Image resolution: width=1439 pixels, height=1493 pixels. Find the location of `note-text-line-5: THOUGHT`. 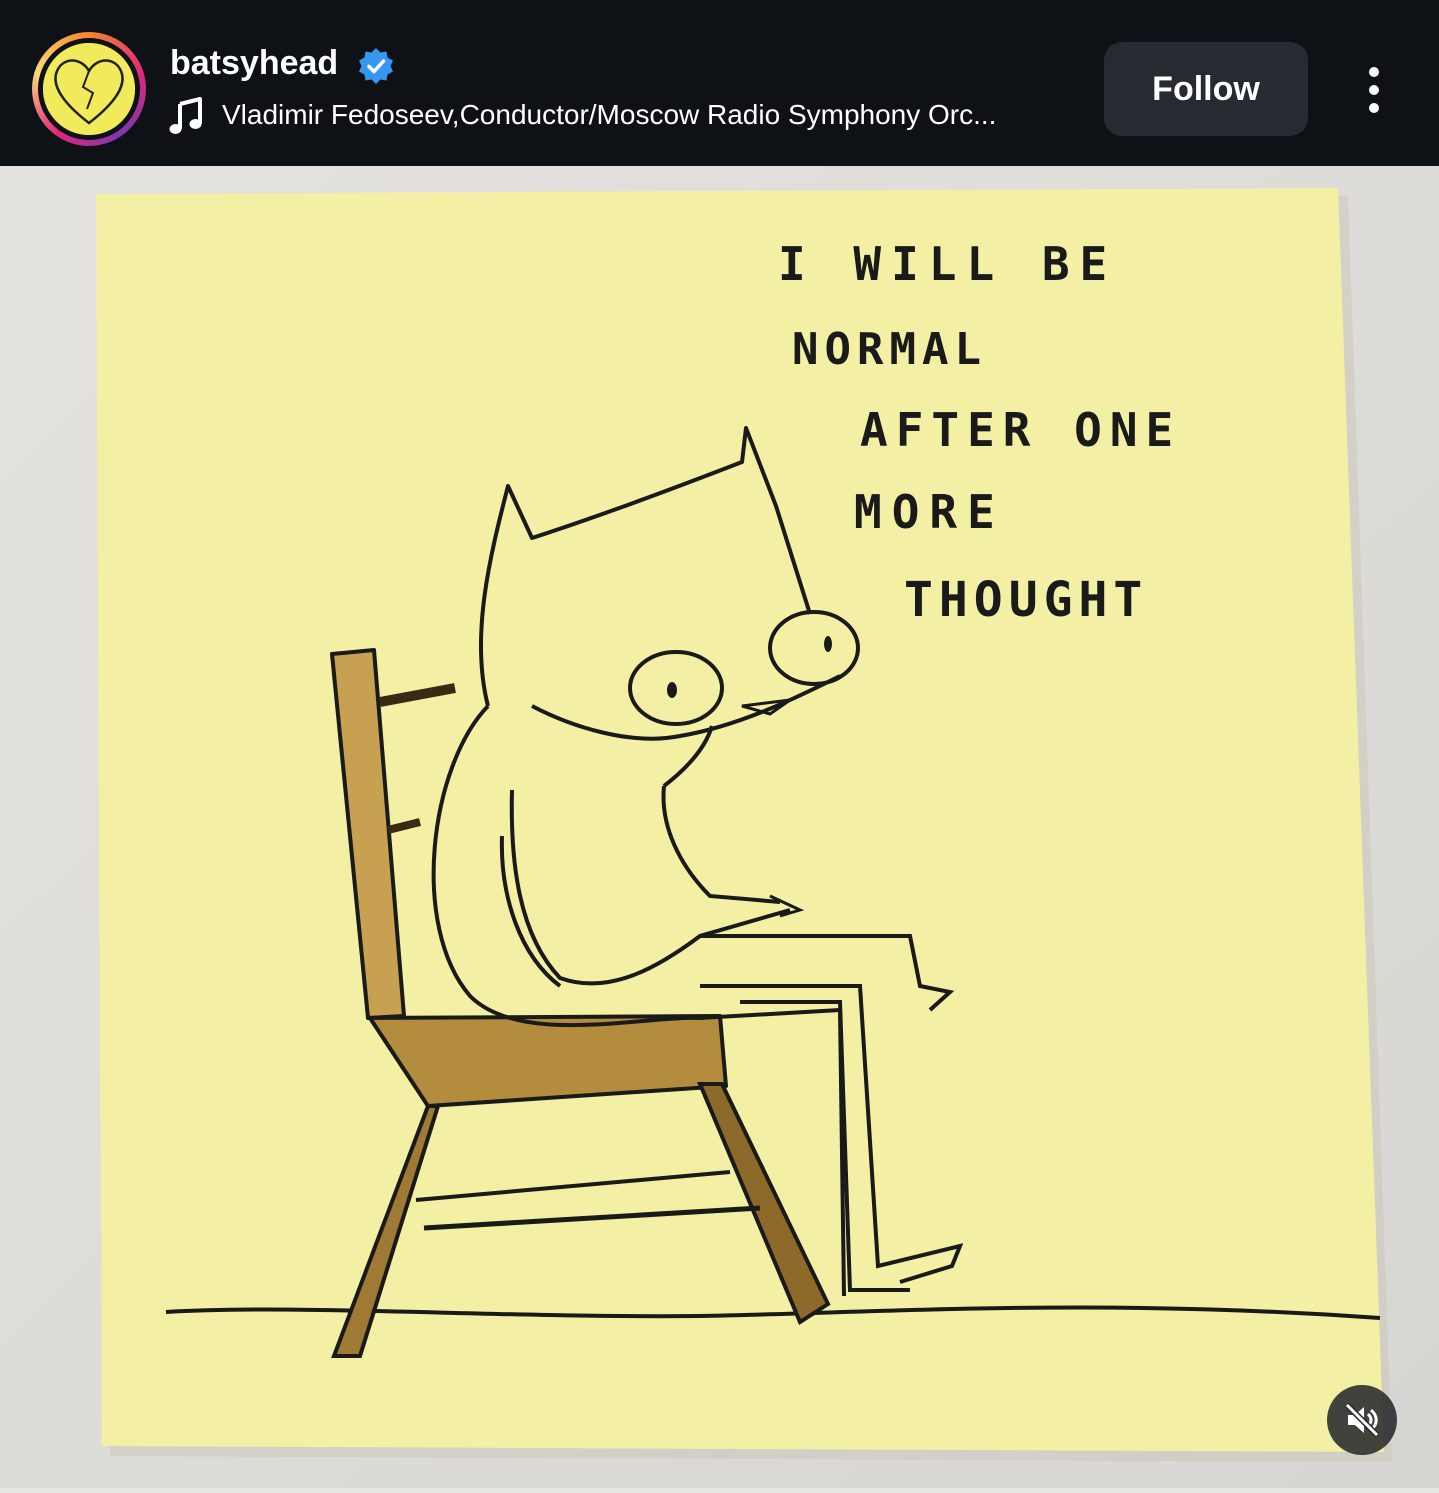

note-text-line-5: THOUGHT is located at coordinates (1026, 600).